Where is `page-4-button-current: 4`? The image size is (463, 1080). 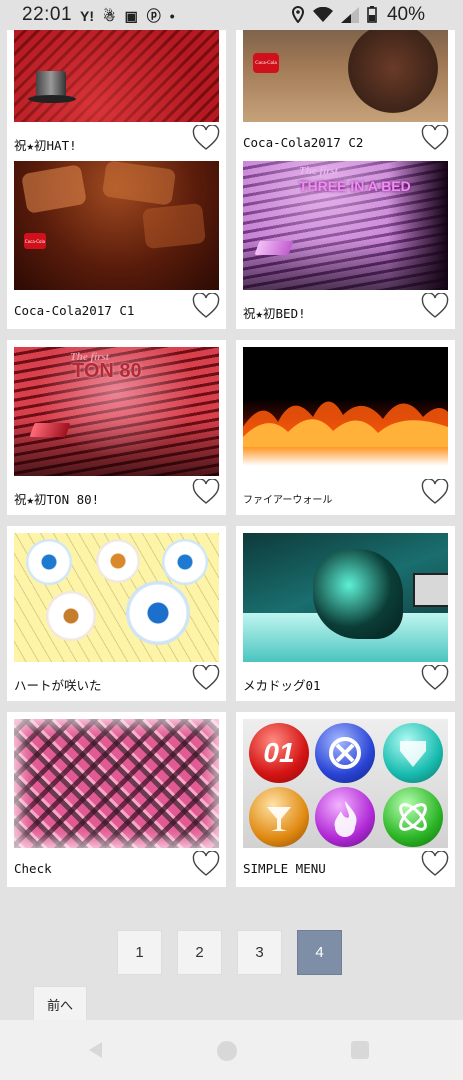
page-4-button-current: 4 is located at coordinates (319, 952).